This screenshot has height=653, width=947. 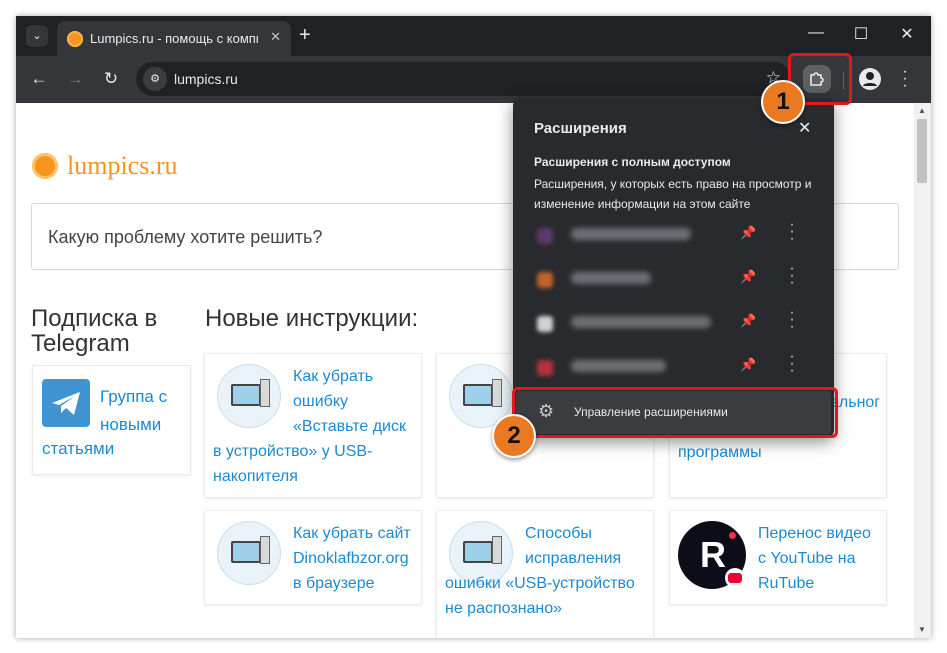 I want to click on scroll-up-arrow-icon: ▲, so click(x=922, y=110).